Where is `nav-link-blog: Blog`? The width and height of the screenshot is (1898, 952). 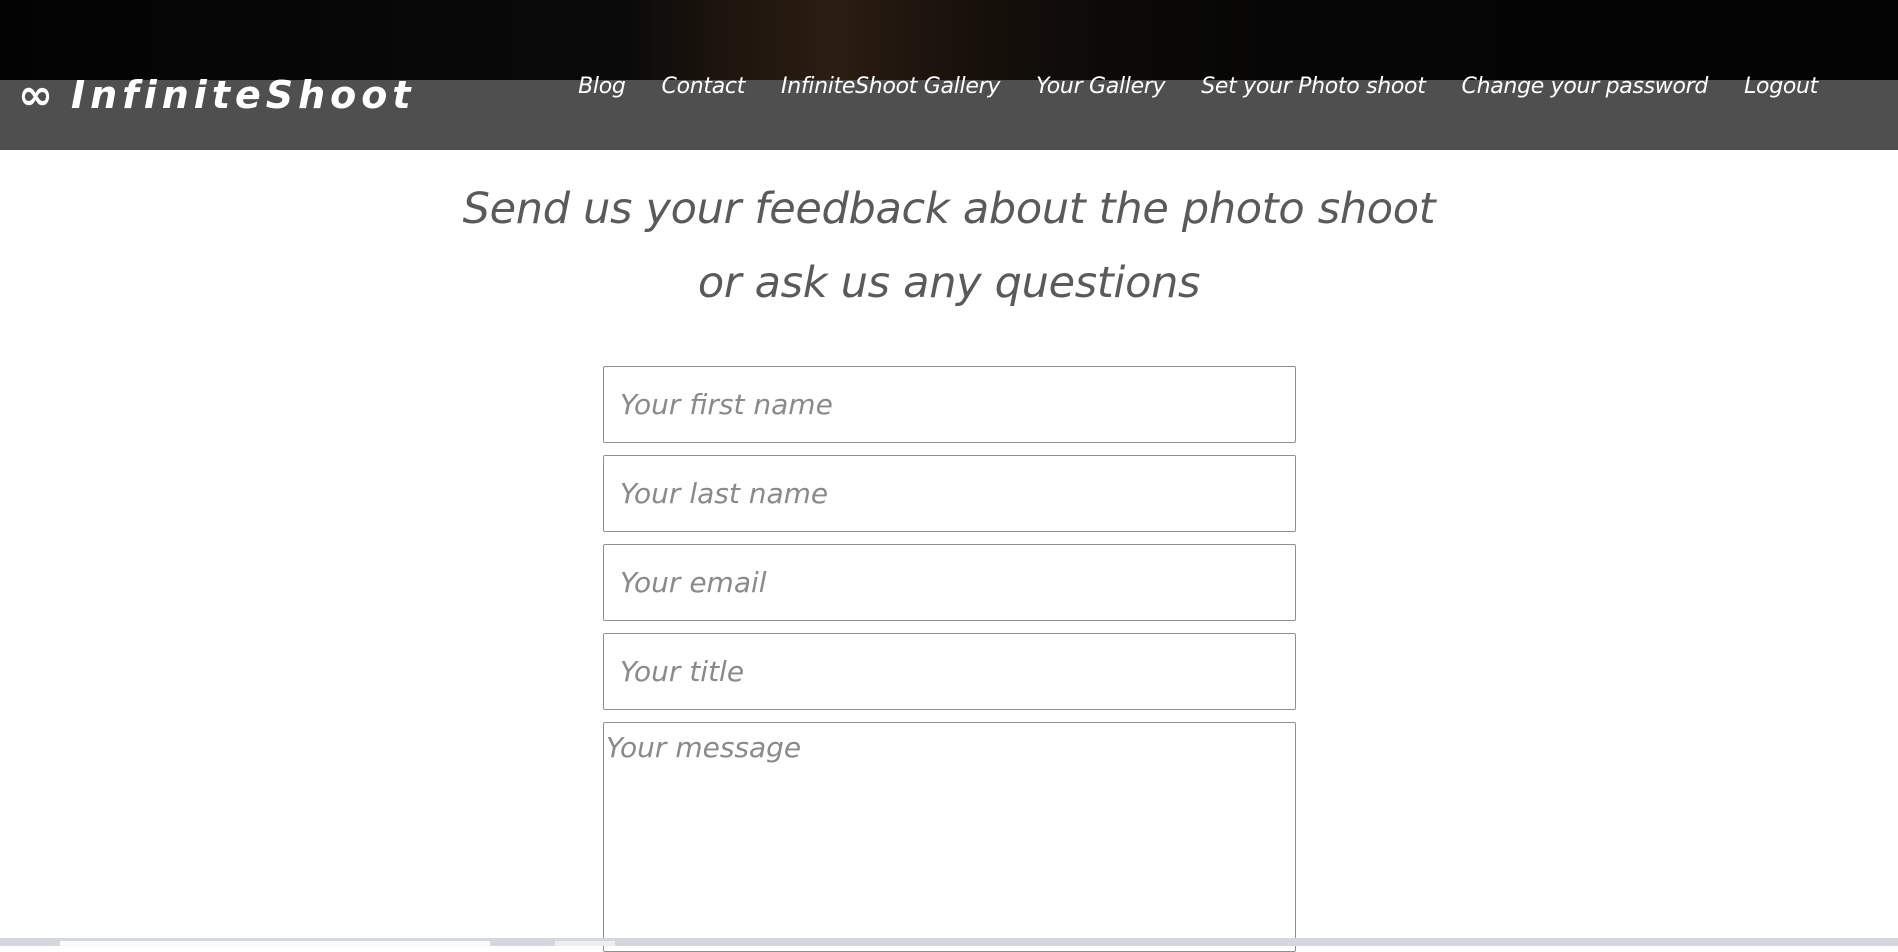 nav-link-blog: Blog is located at coordinates (602, 86).